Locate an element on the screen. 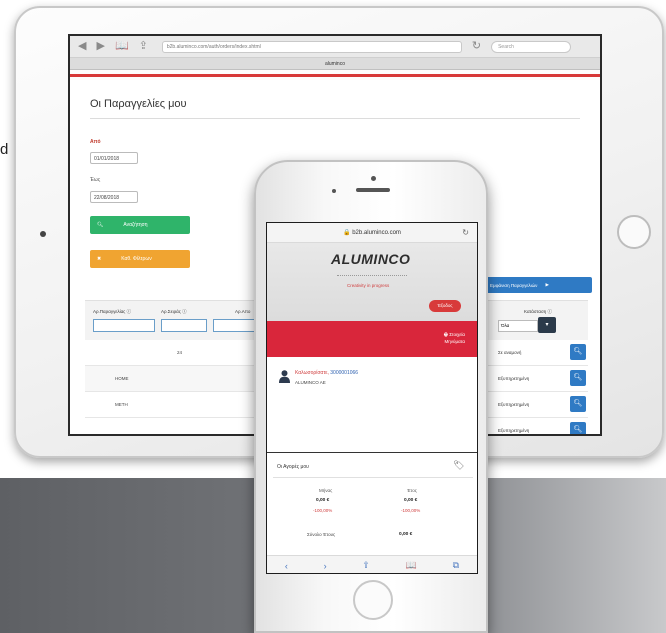  logo-tagline: Creativity in progress is located at coordinates (368, 285).